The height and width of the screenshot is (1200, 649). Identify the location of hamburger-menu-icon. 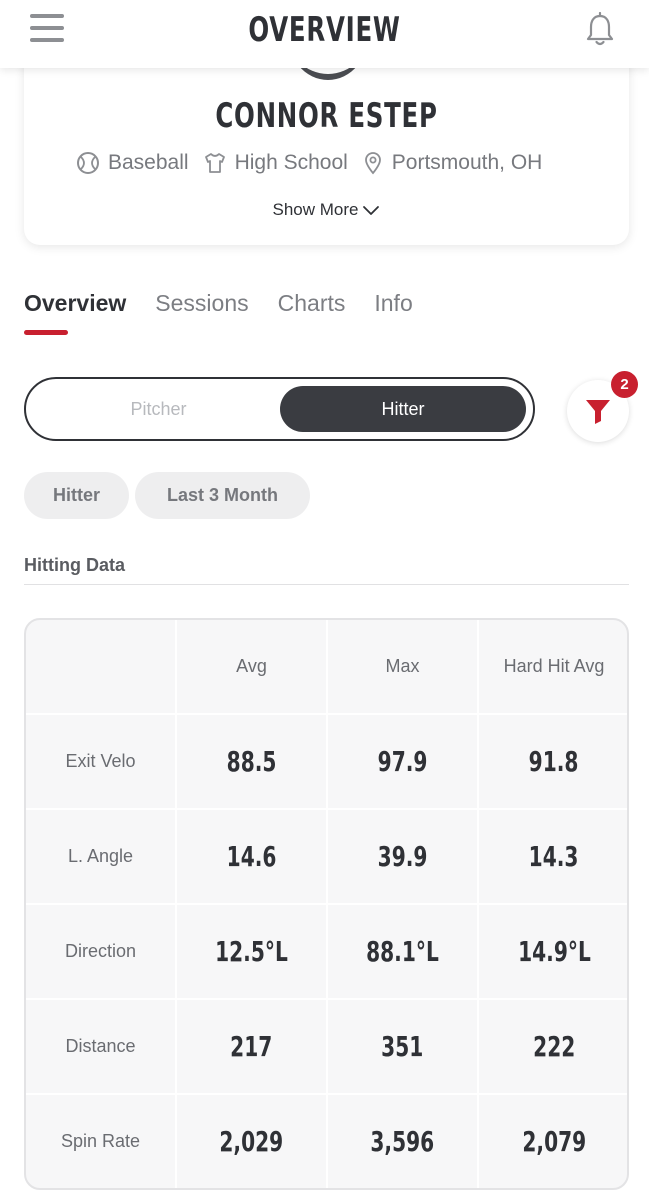
(47, 28).